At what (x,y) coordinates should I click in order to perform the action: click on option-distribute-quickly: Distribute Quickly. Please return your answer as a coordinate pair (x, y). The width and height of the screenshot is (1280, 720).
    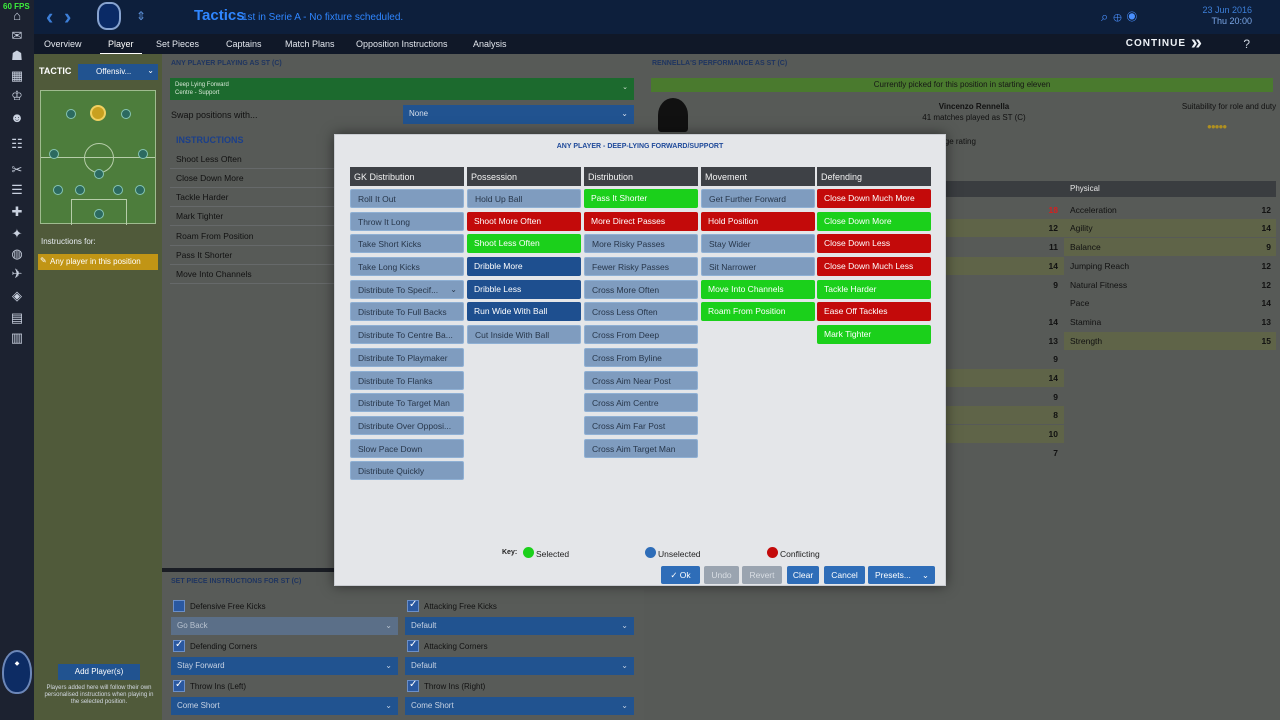
    Looking at the image, I should click on (407, 471).